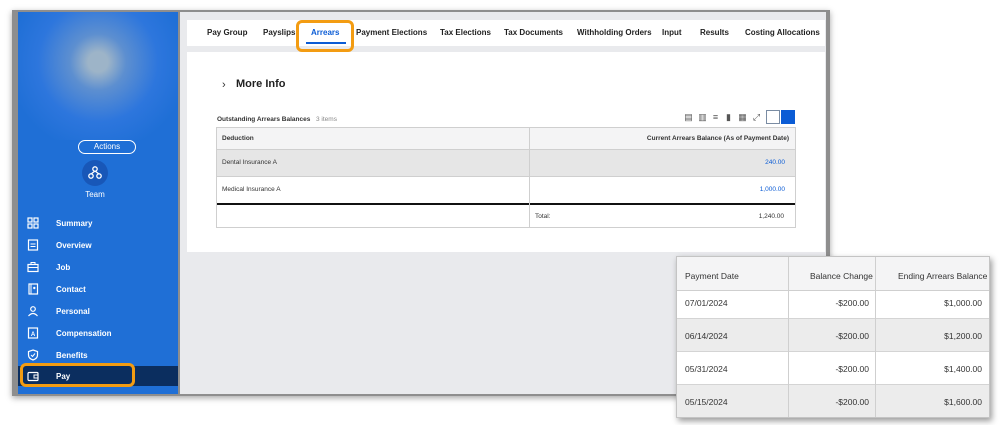  I want to click on cell-balance-link: 1,000.00, so click(772, 189).